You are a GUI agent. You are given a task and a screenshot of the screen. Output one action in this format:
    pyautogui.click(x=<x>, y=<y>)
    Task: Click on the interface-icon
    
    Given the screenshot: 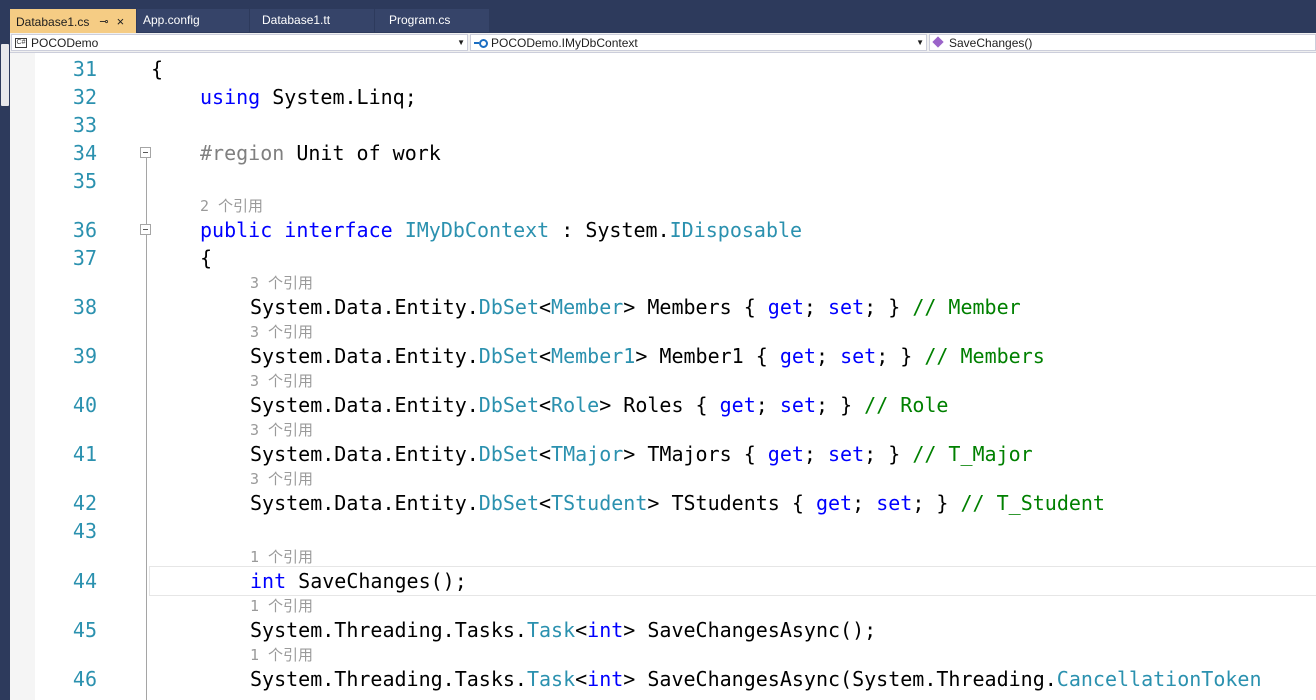 What is the action you would take?
    pyautogui.click(x=481, y=43)
    